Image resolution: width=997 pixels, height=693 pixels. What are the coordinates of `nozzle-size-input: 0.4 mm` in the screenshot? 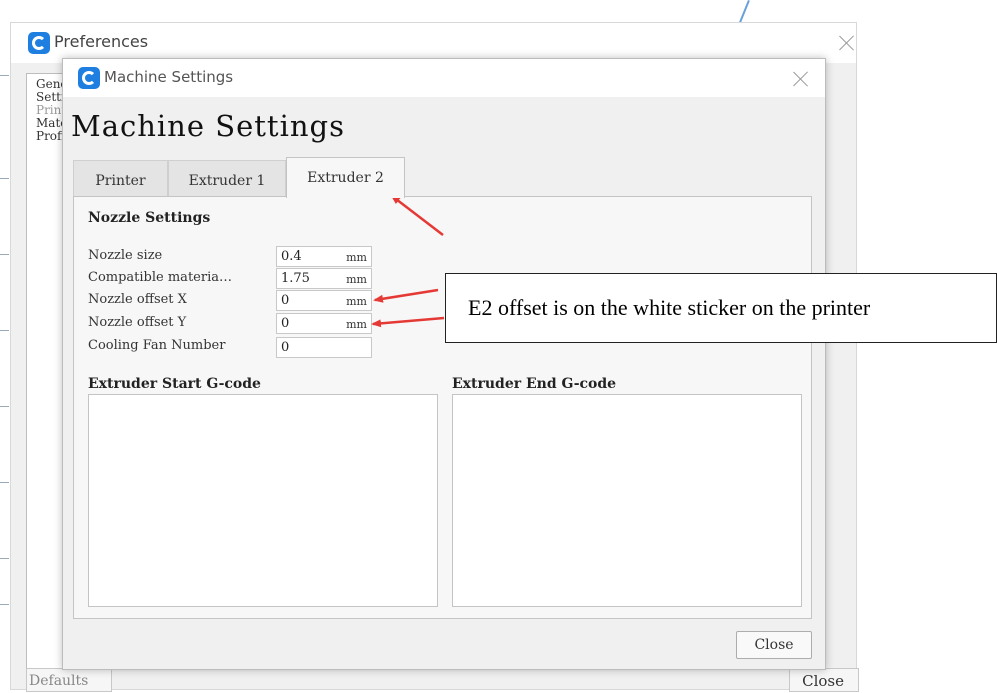 It's located at (324, 256).